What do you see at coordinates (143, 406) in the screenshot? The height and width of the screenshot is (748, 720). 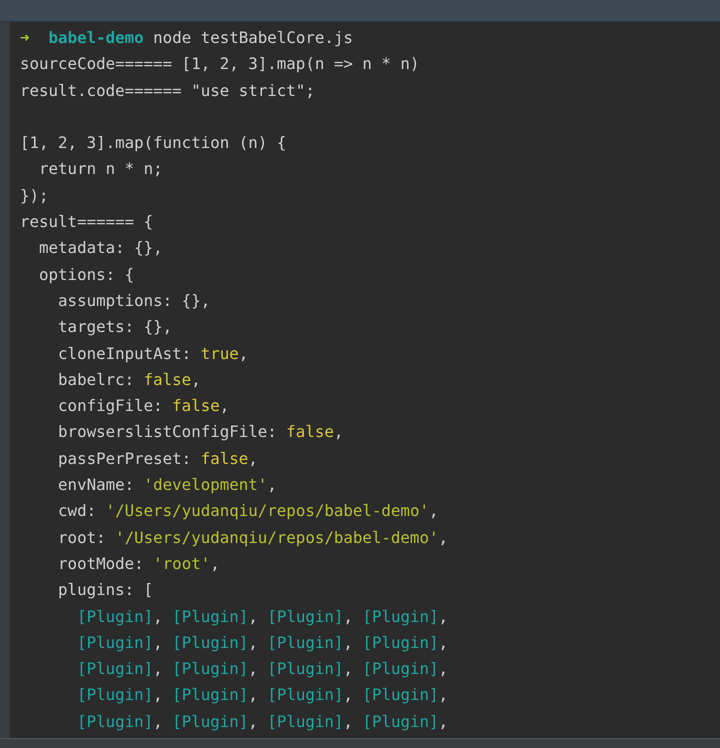 I see `terminal-line: configFile: false,` at bounding box center [143, 406].